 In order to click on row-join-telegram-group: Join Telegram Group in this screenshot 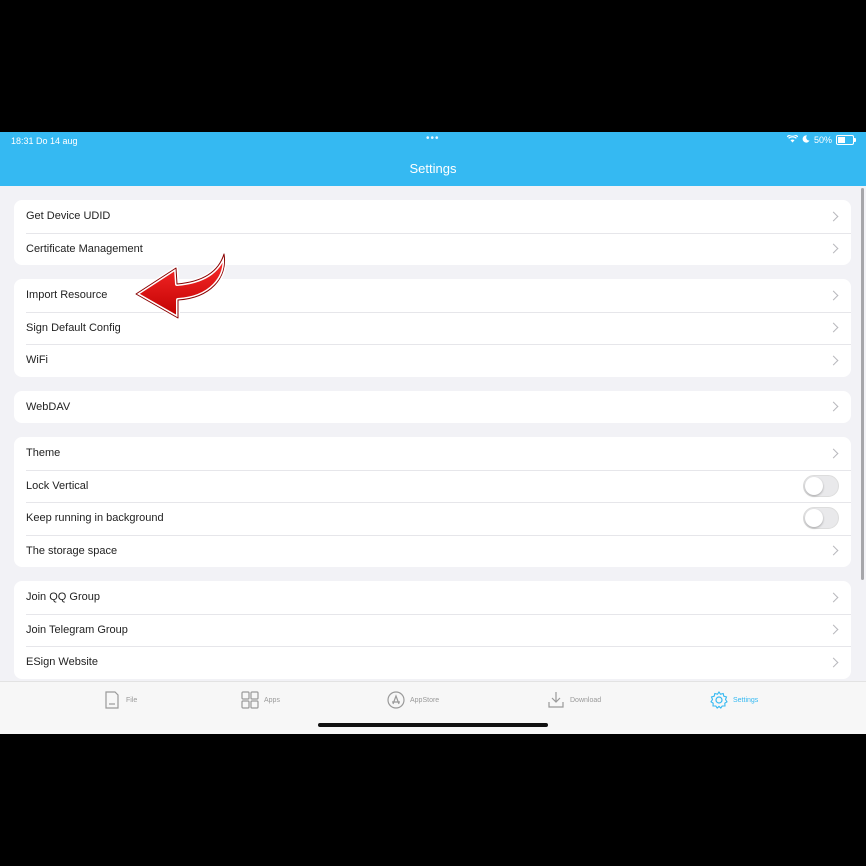, I will do `click(432, 630)`.